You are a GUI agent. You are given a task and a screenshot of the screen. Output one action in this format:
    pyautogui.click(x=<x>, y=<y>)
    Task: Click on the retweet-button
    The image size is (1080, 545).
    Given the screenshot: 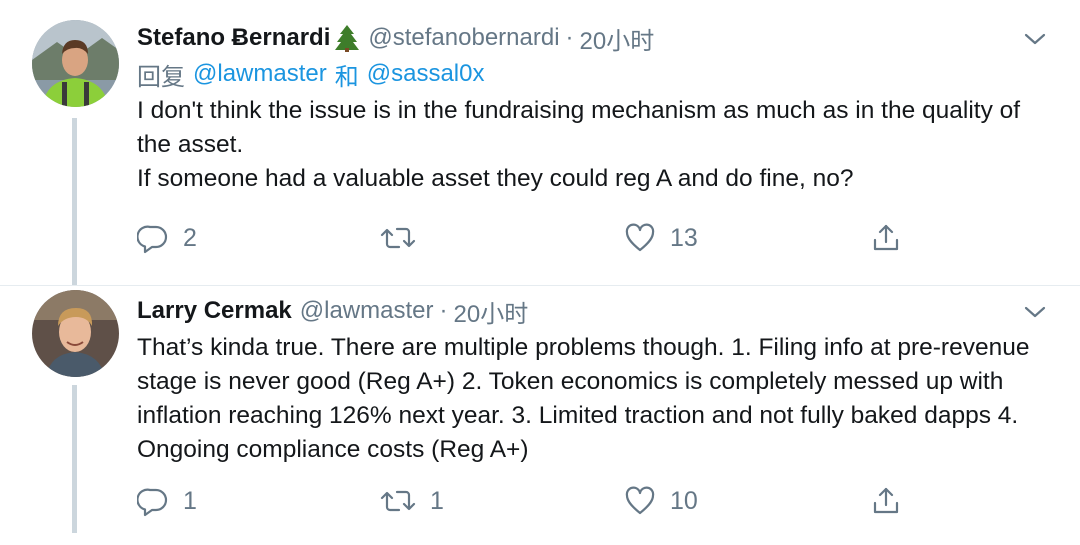 What is the action you would take?
    pyautogui.click(x=405, y=238)
    